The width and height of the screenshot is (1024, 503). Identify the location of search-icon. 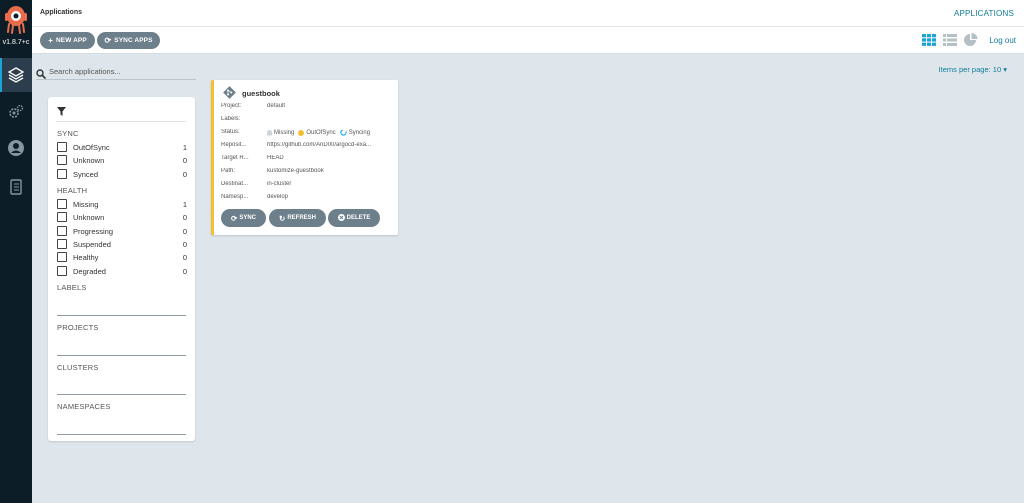
(41, 75).